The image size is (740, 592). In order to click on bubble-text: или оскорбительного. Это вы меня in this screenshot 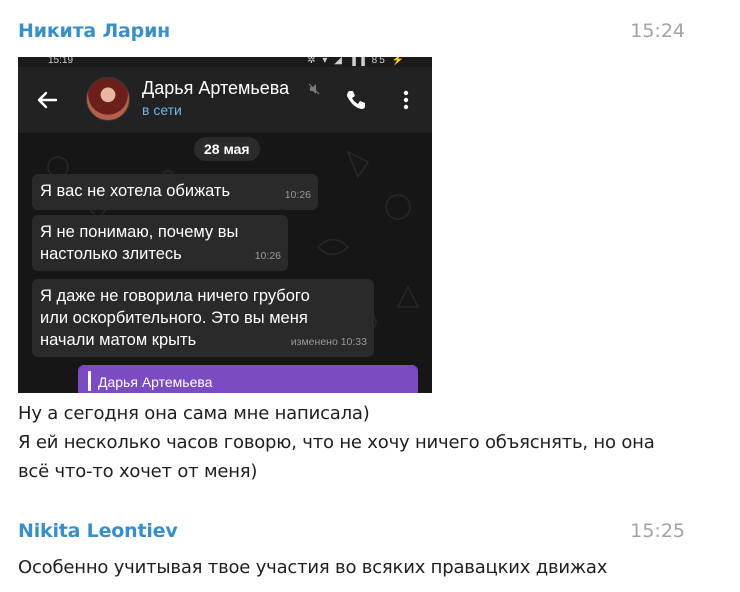, I will do `click(174, 318)`.